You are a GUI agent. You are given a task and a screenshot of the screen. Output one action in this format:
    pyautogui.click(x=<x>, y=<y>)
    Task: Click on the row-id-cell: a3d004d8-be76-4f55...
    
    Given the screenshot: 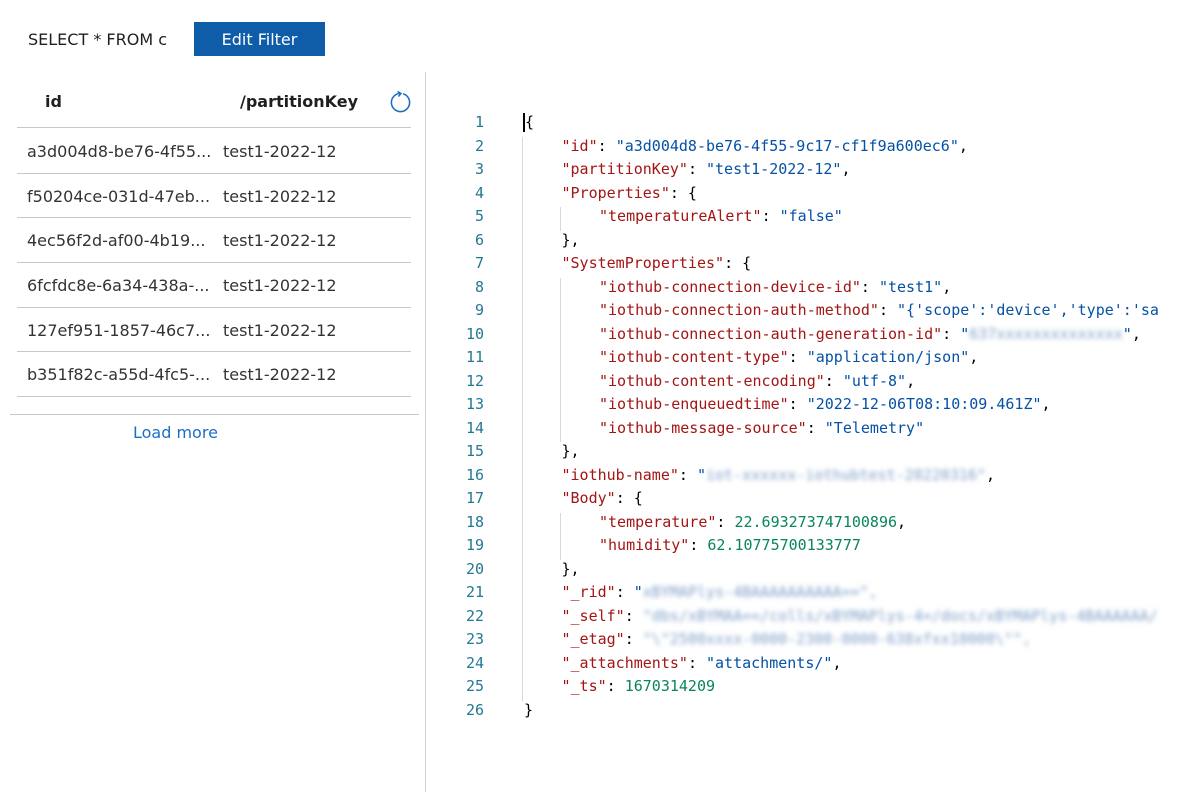 What is the action you would take?
    pyautogui.click(x=119, y=151)
    